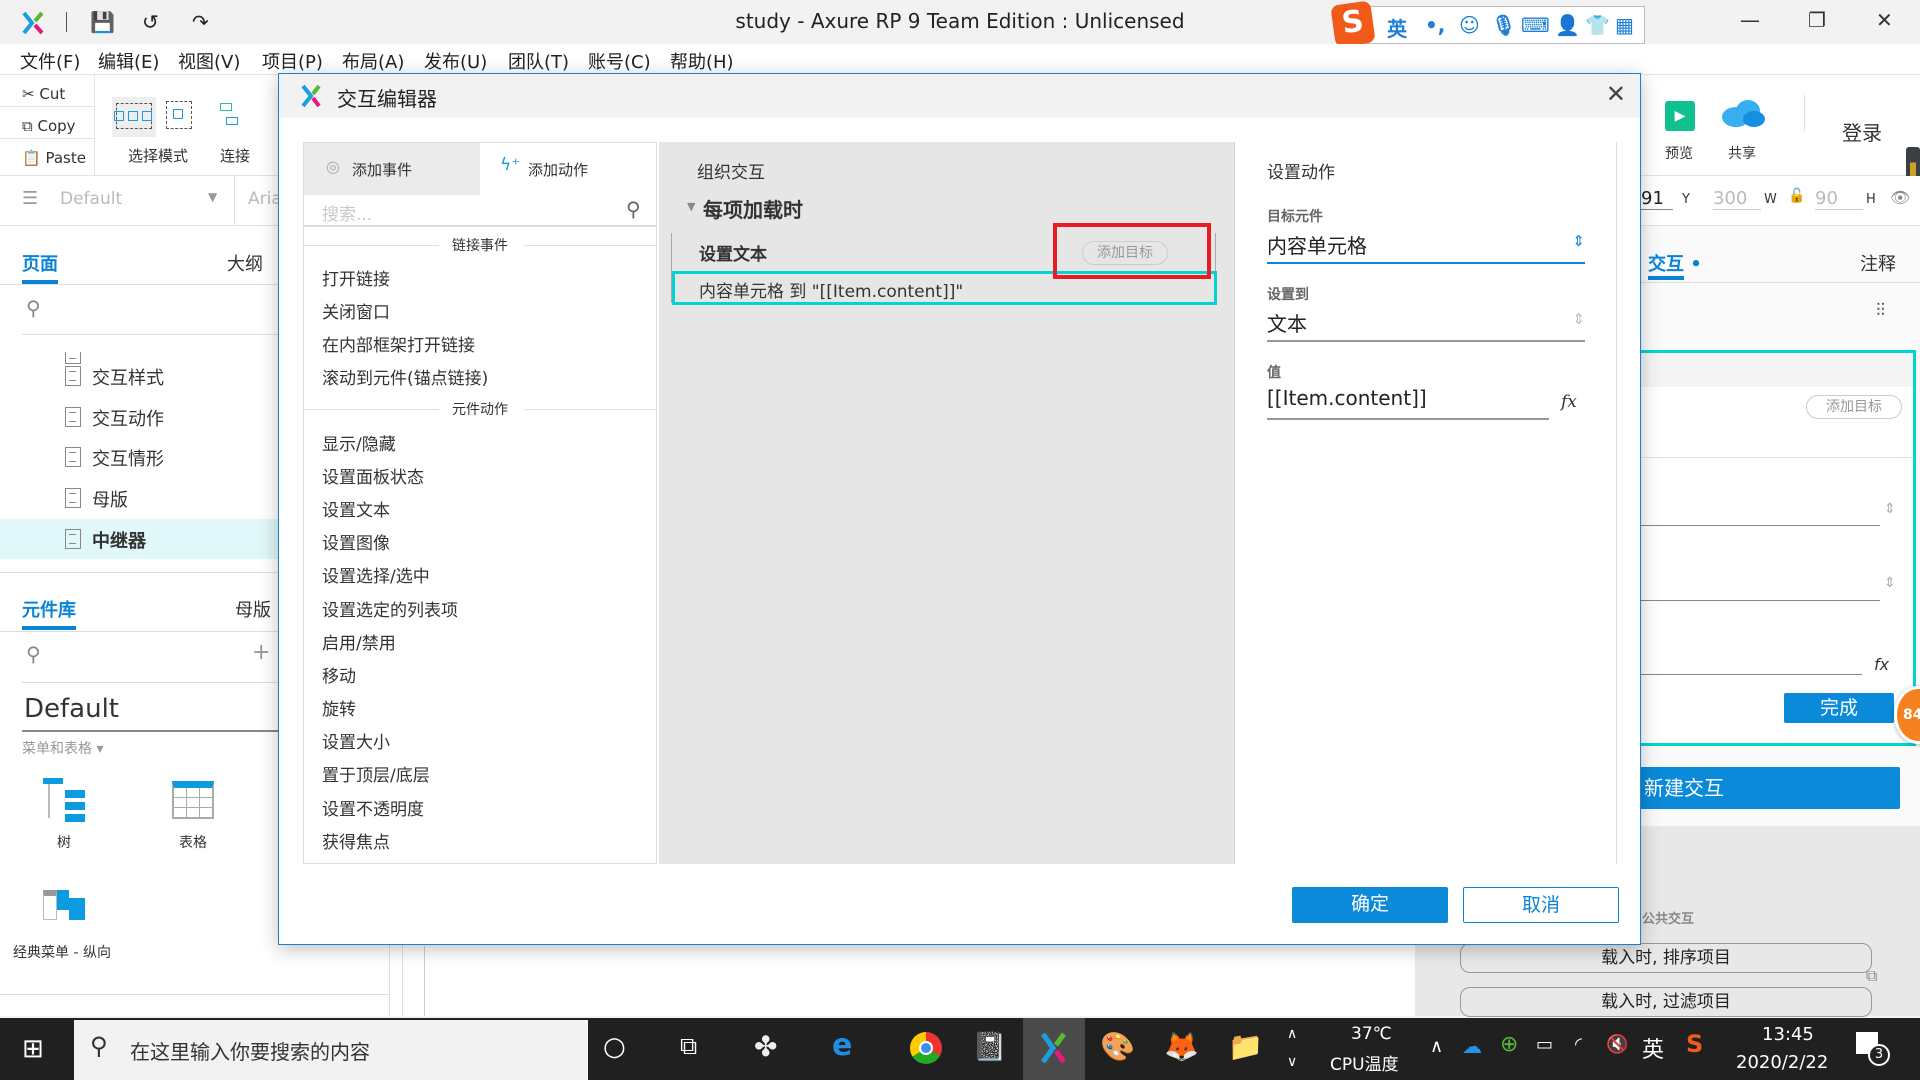 Image resolution: width=1920 pixels, height=1080 pixels. I want to click on select-mode-intersect-icon, so click(134, 117).